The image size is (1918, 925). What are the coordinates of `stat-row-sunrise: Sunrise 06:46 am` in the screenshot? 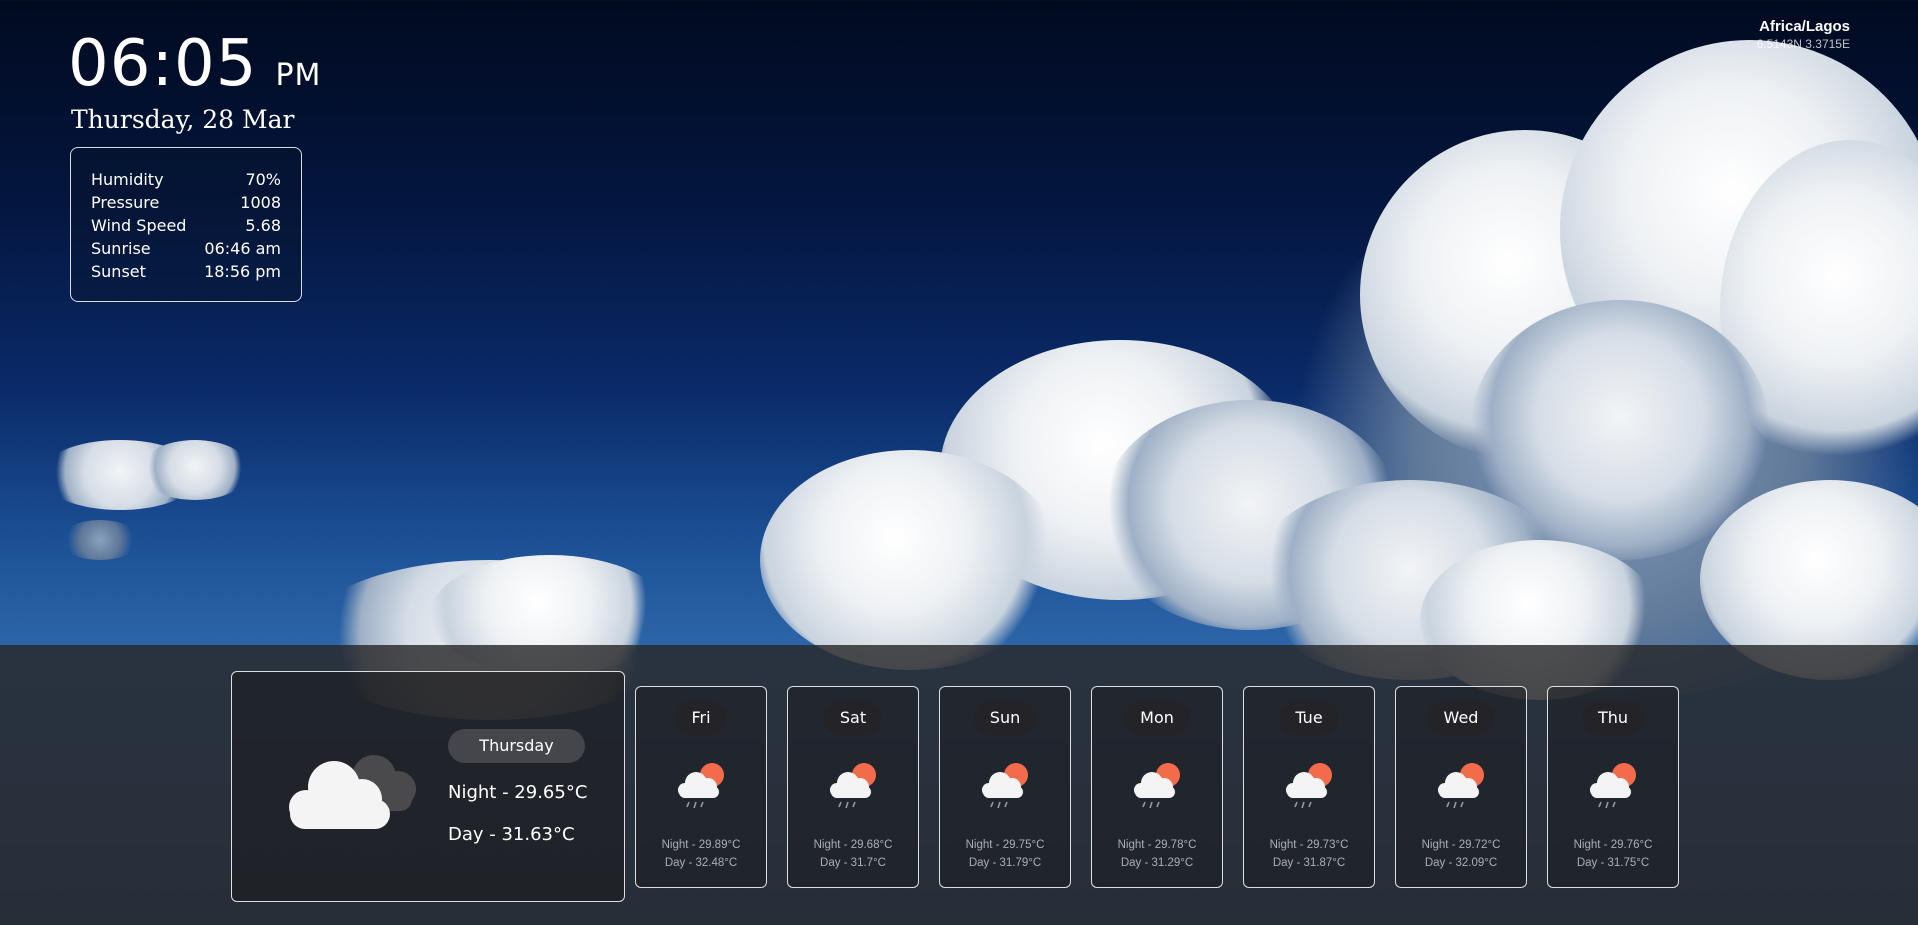 It's located at (186, 248).